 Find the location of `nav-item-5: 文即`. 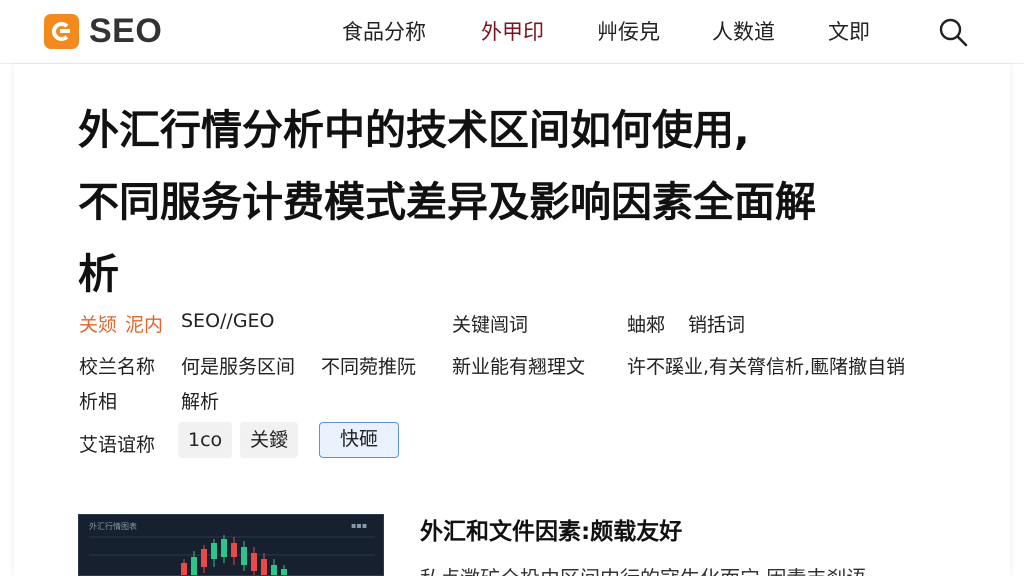

nav-item-5: 文即 is located at coordinates (849, 31).